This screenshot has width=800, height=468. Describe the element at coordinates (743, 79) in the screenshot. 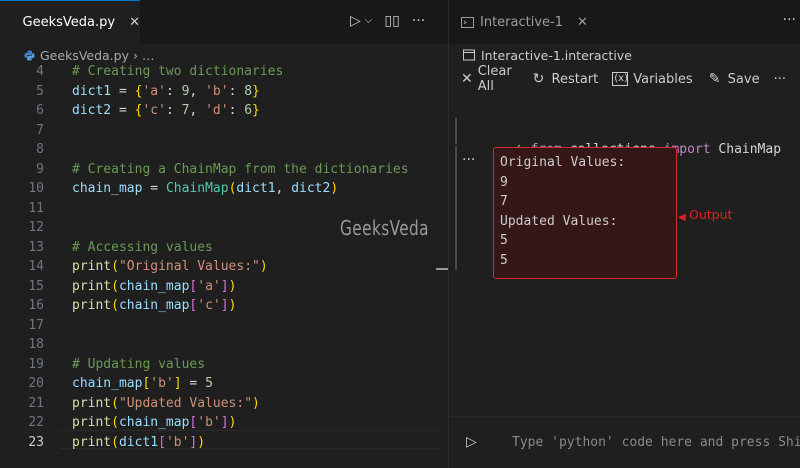

I see `save-label: Save` at that location.